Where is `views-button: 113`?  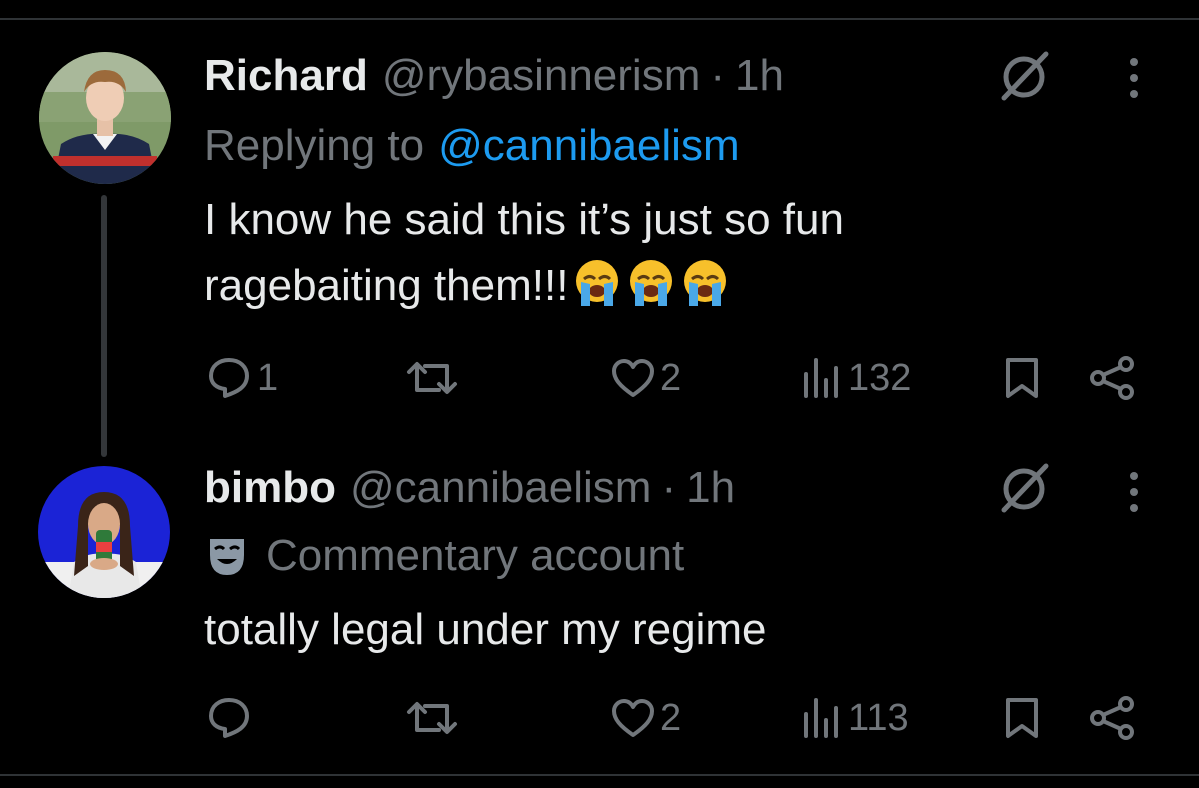
views-button: 113 is located at coordinates (854, 718).